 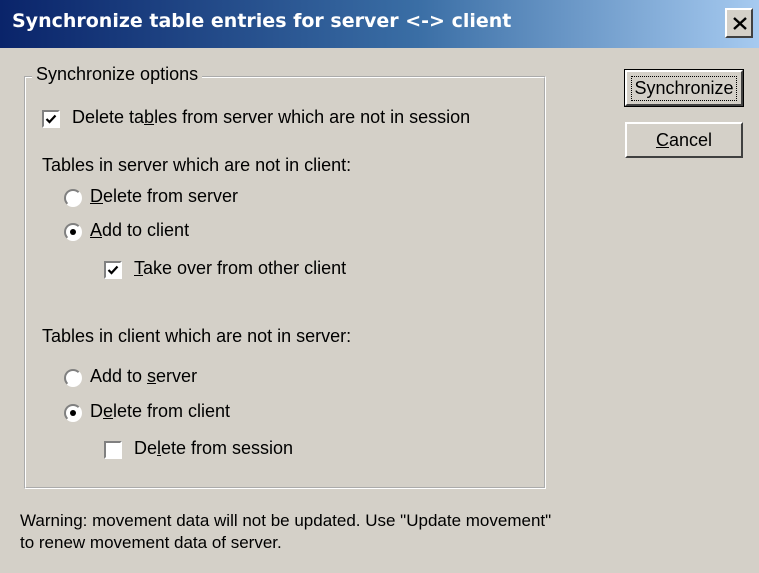 I want to click on close-icon, so click(x=740, y=23).